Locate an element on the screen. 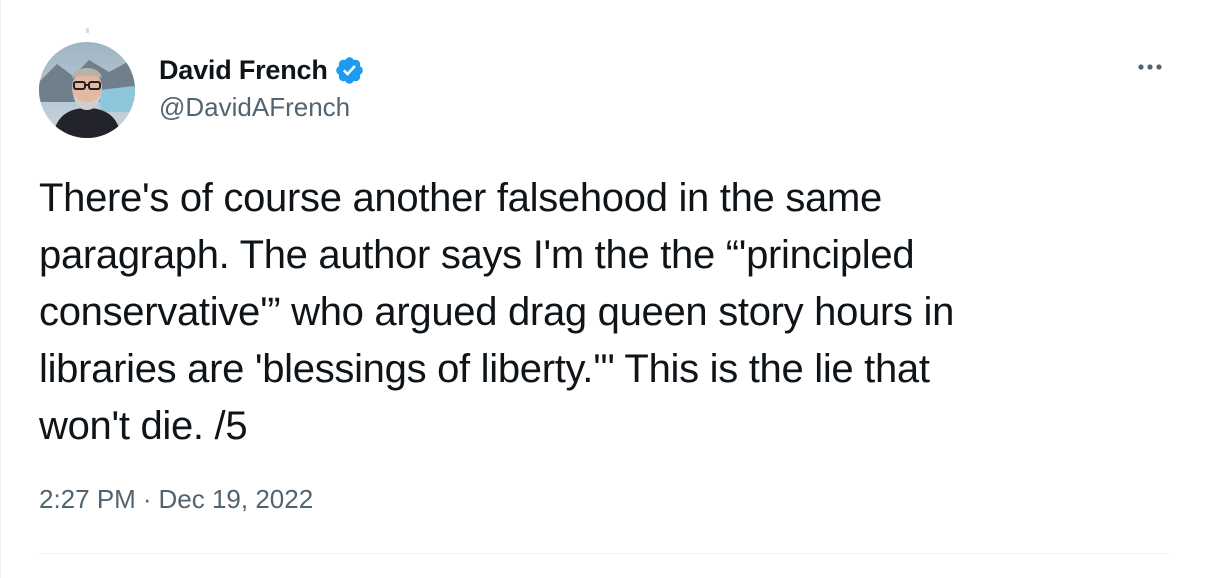 The height and width of the screenshot is (578, 1206). avatar is located at coordinates (87, 90).